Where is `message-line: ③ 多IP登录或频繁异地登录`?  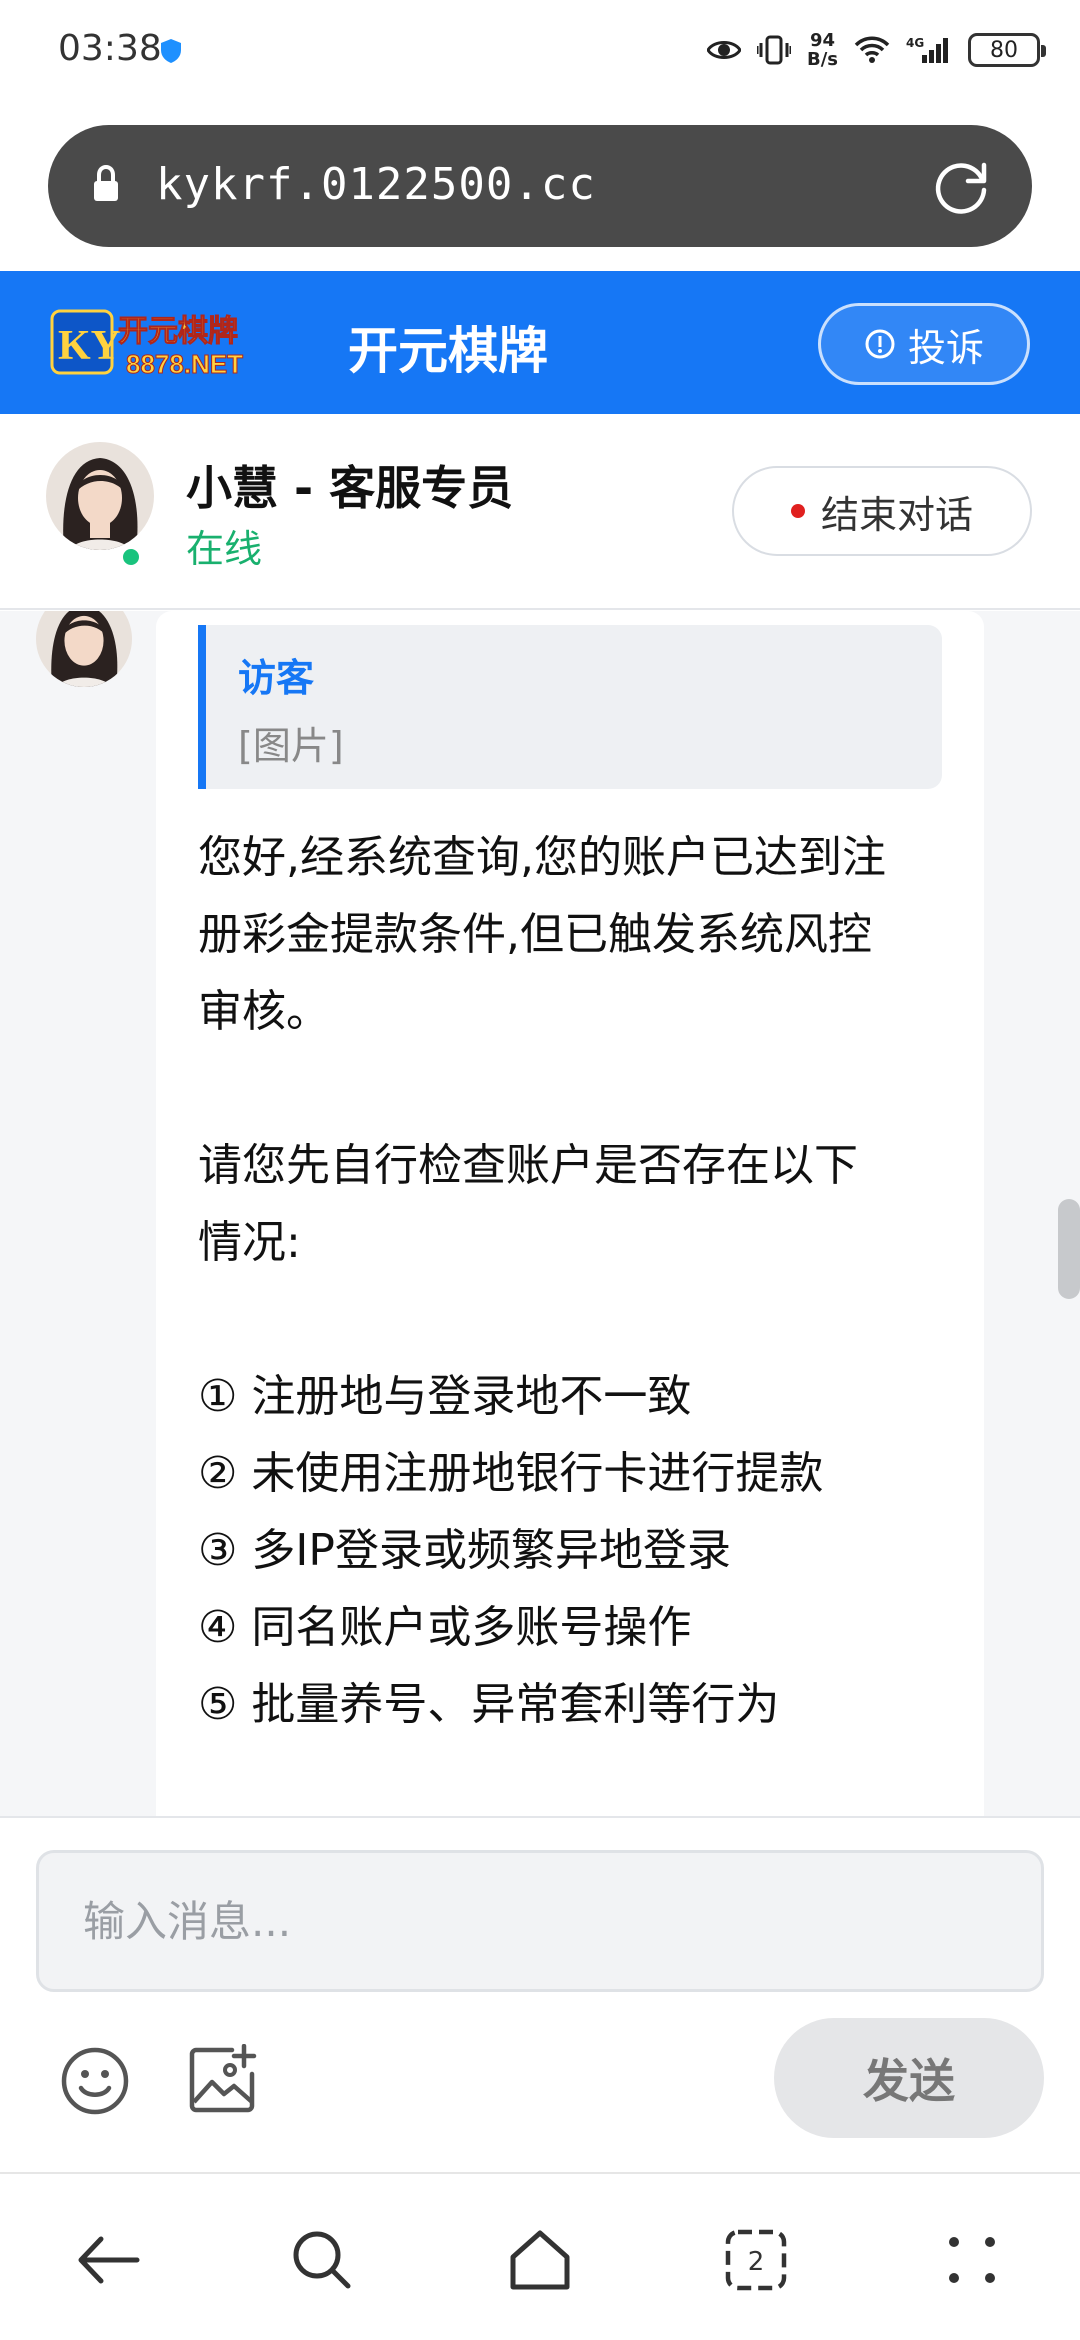
message-line: ③ 多IP登录或频繁异地登录 is located at coordinates (464, 1550).